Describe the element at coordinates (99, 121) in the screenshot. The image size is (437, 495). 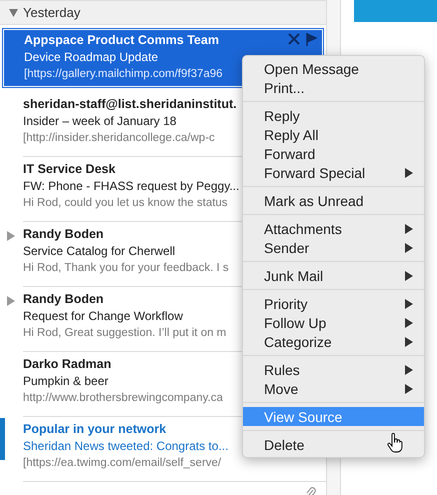
I see `message-subject: Insider – week of January 18` at that location.